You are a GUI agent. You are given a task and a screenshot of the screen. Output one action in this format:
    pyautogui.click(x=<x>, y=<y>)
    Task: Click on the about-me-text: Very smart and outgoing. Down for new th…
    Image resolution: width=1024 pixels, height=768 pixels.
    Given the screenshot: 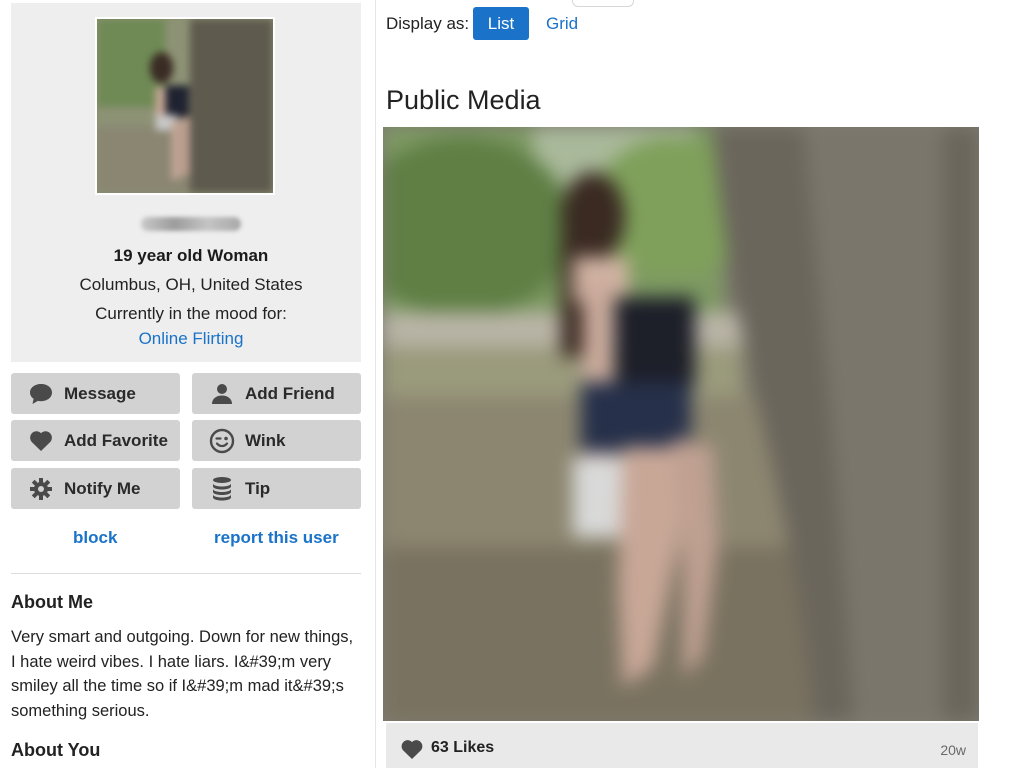 What is the action you would take?
    pyautogui.click(x=182, y=674)
    